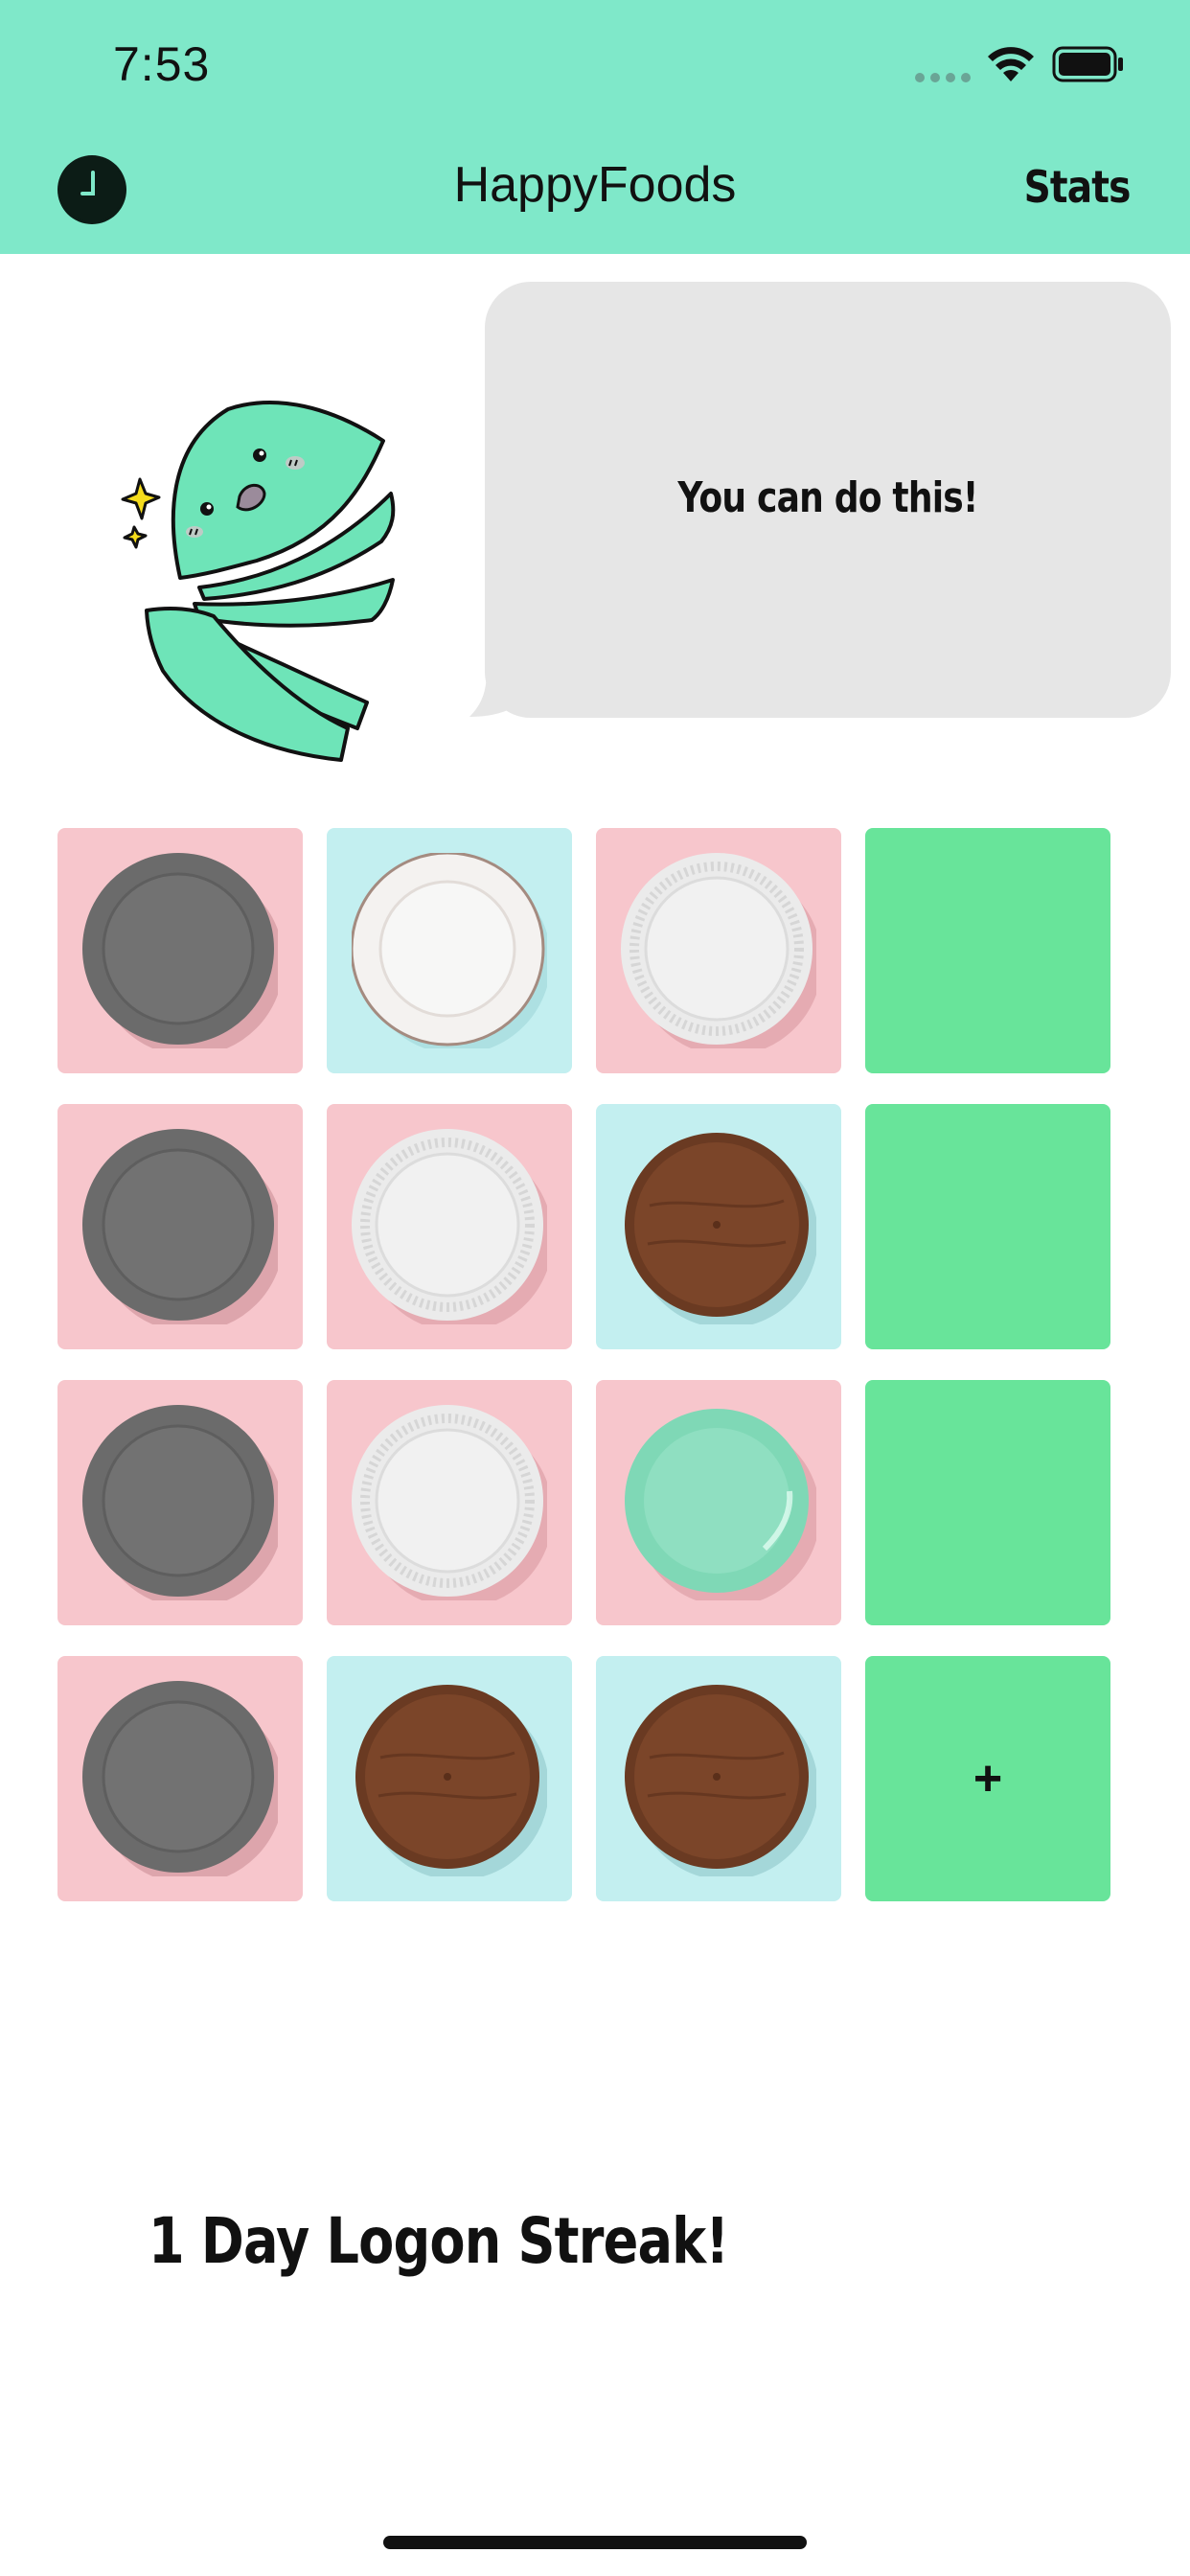 Image resolution: width=1190 pixels, height=2576 pixels. I want to click on clock-icon, so click(92, 189).